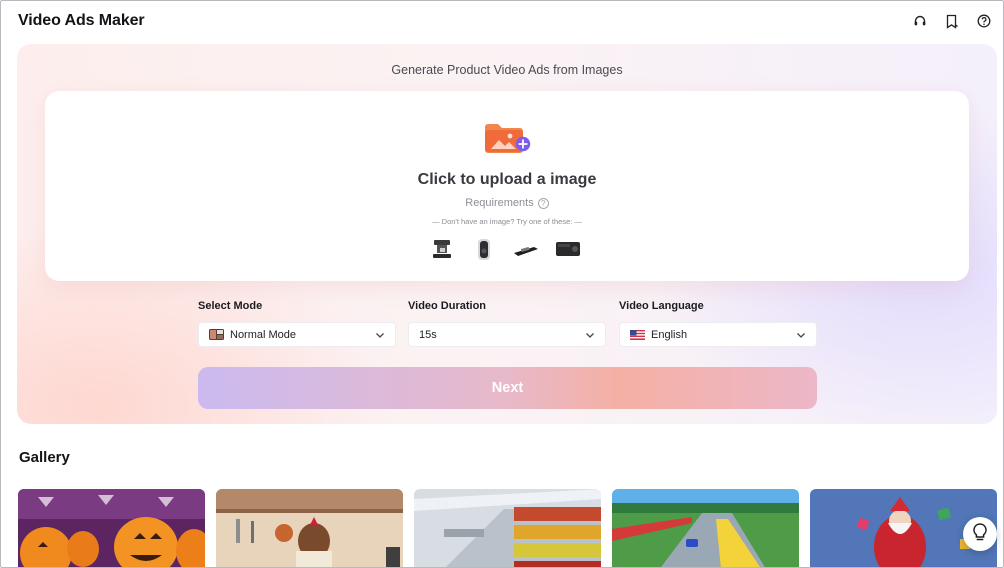 This screenshot has width=1004, height=568. Describe the element at coordinates (984, 21) in the screenshot. I see `help-circle-icon` at that location.